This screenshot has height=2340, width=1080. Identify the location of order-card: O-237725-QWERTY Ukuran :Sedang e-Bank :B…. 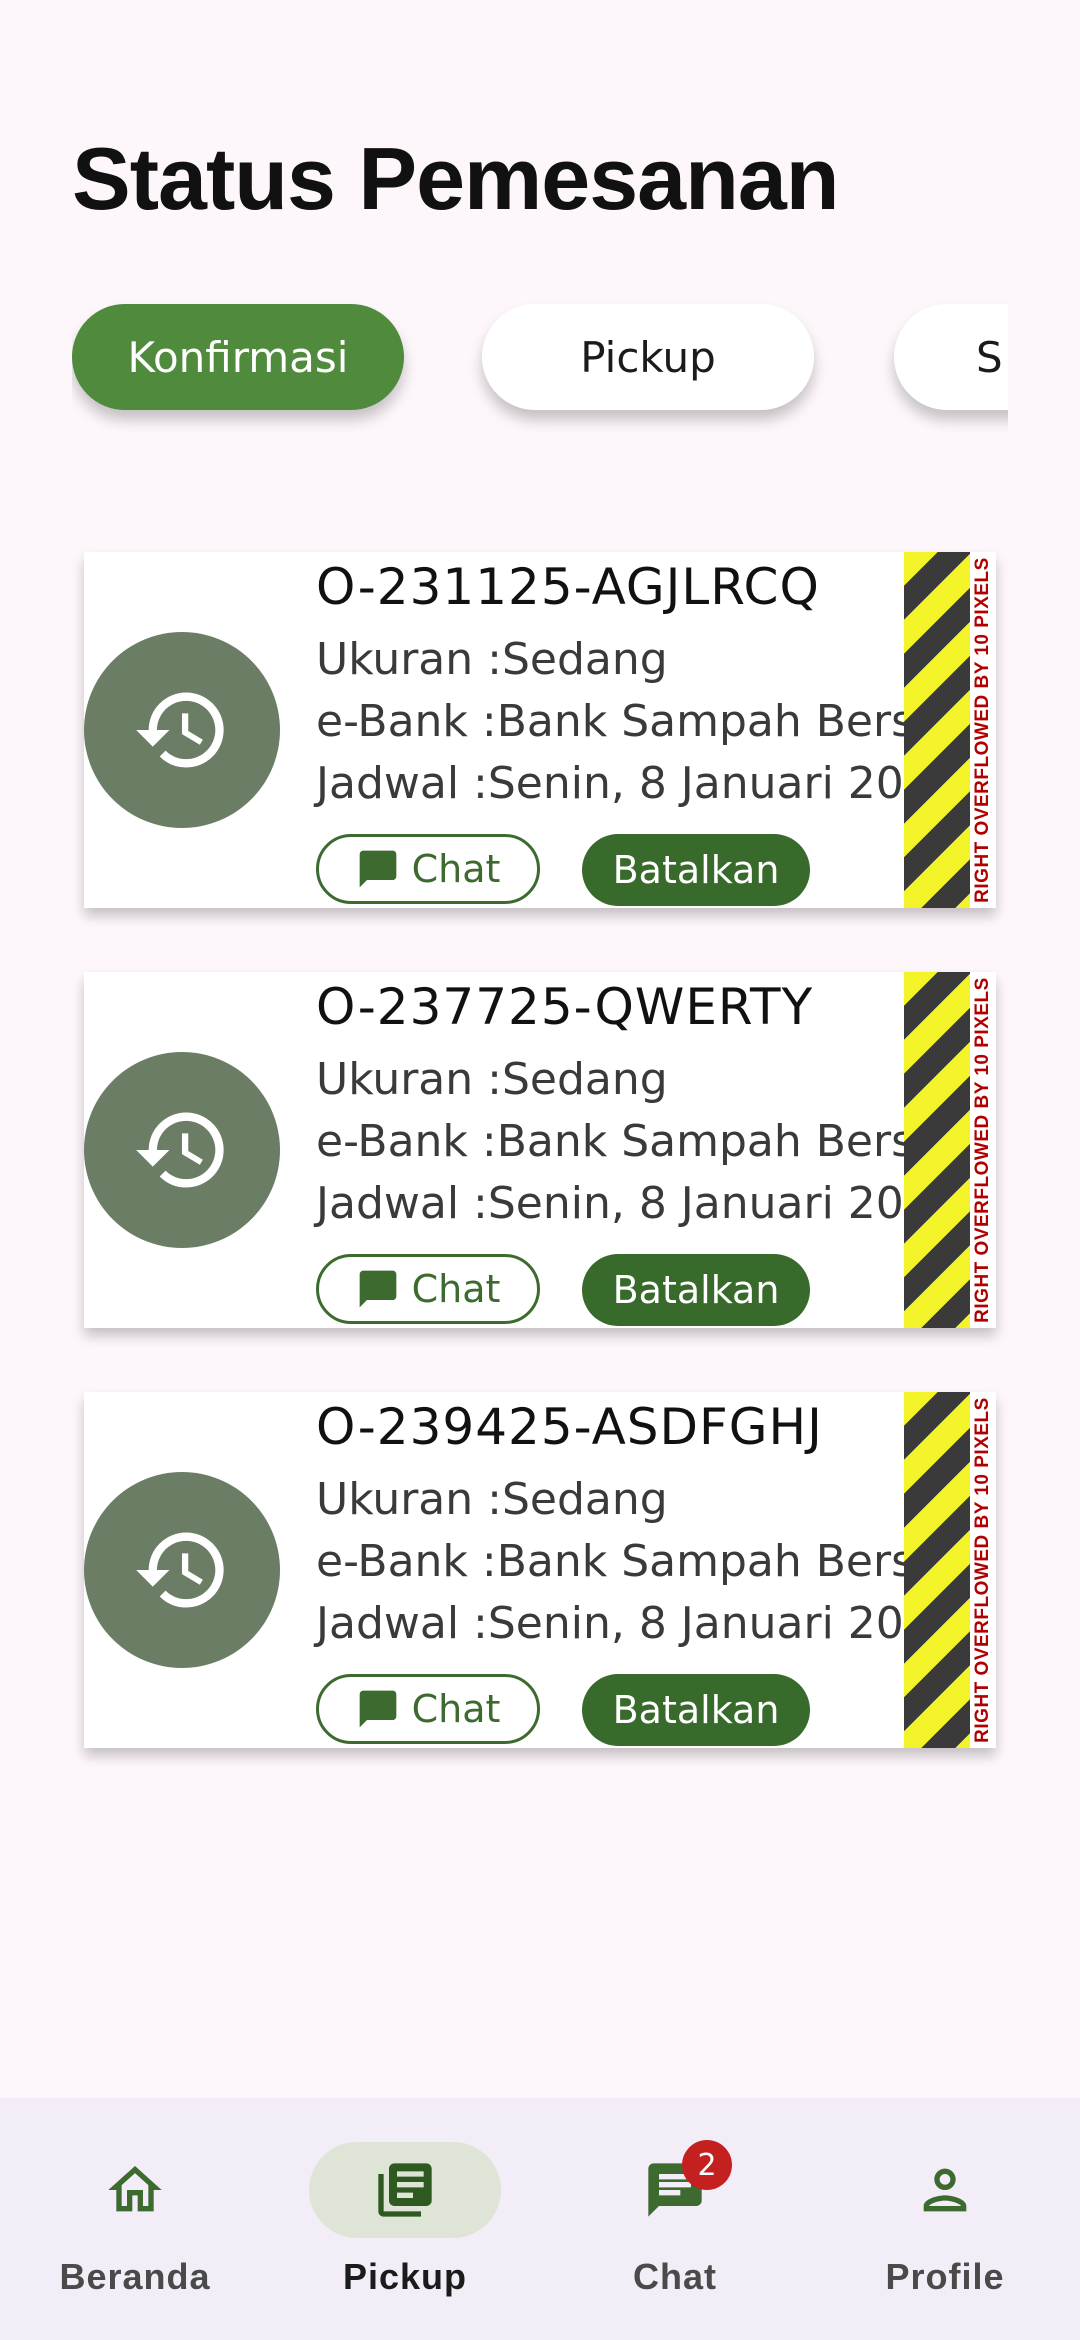
(540, 1150).